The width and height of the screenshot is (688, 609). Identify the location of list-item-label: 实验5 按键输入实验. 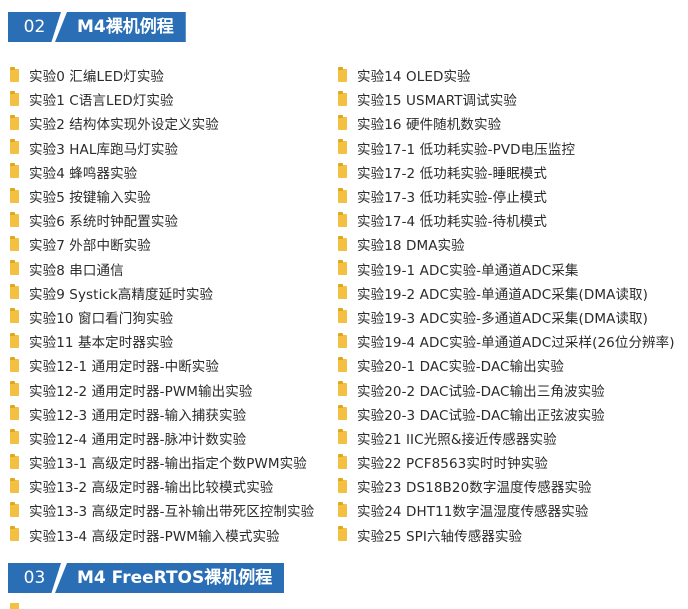
(90, 198).